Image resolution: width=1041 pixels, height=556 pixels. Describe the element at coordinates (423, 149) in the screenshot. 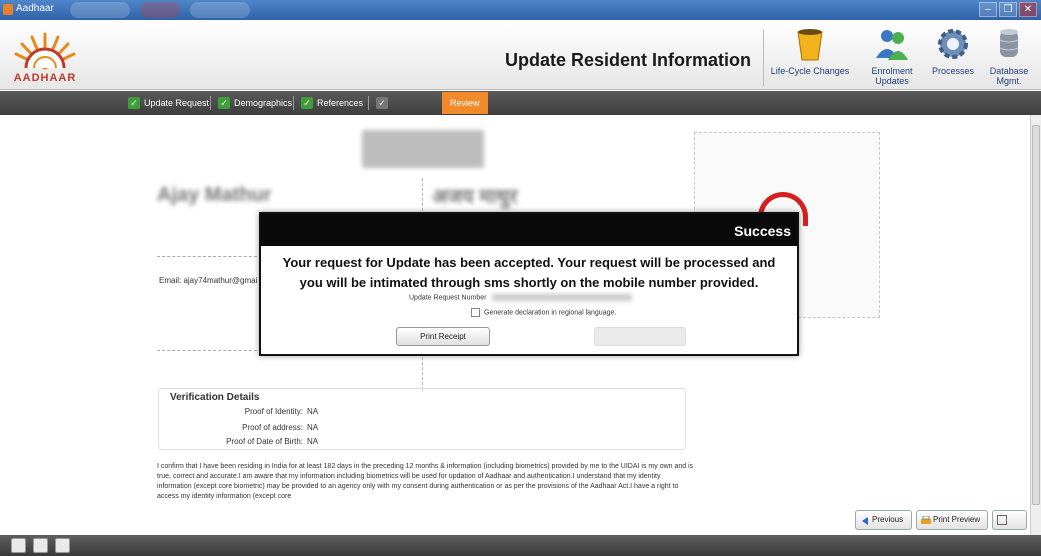

I see `blurred-action-button` at that location.